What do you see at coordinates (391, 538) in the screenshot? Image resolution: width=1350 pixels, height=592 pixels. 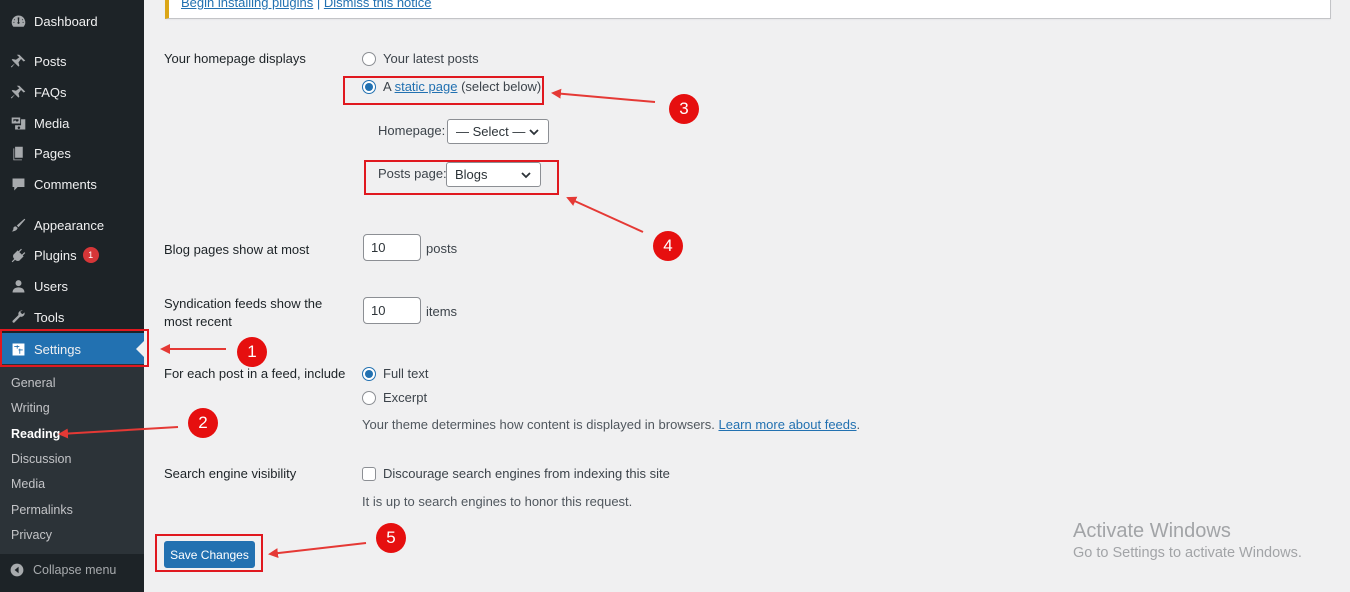 I see `annotation-badge-5: 5` at bounding box center [391, 538].